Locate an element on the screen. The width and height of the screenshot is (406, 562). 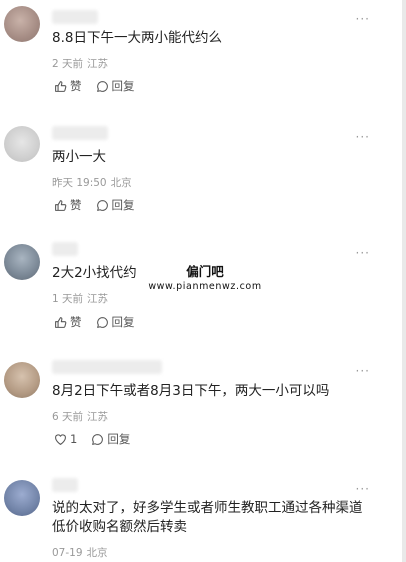
comment-time: 昨天 19:50 is located at coordinates (79, 183).